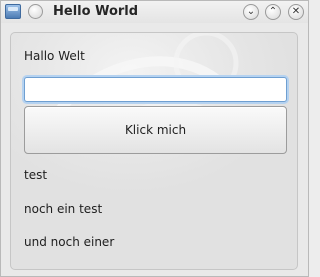 The image size is (320, 277). Describe the element at coordinates (251, 12) in the screenshot. I see `minimize-button: ⌄` at that location.